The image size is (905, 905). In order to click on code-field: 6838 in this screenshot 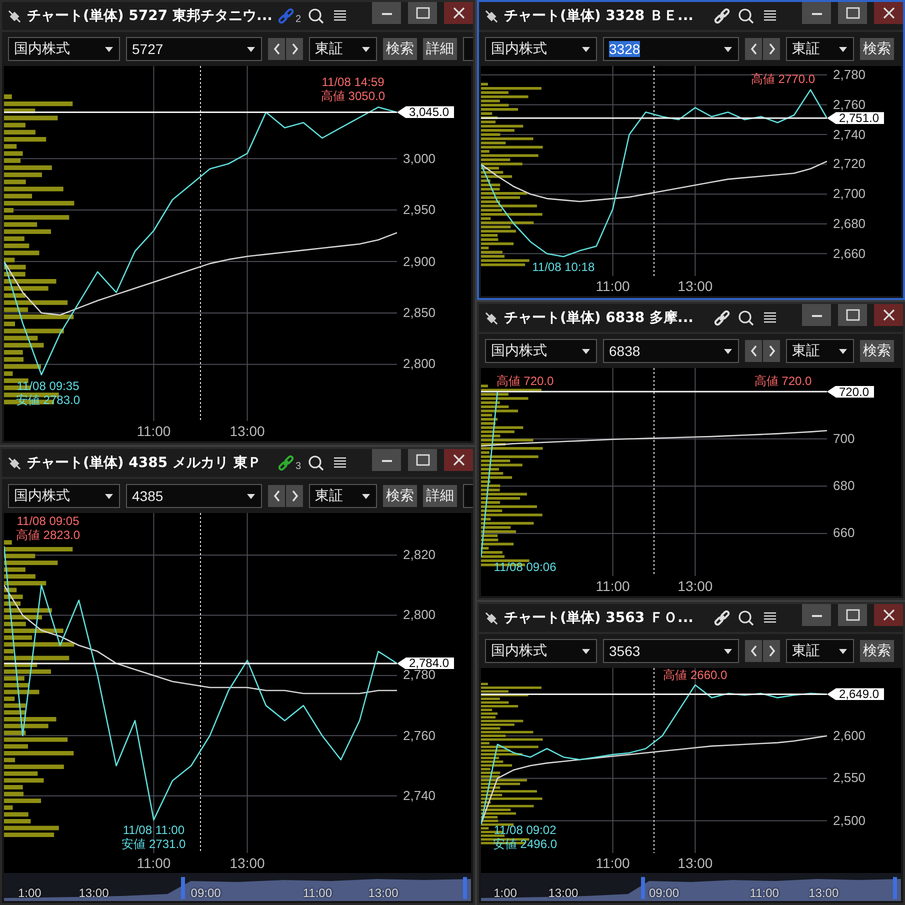, I will do `click(671, 351)`.